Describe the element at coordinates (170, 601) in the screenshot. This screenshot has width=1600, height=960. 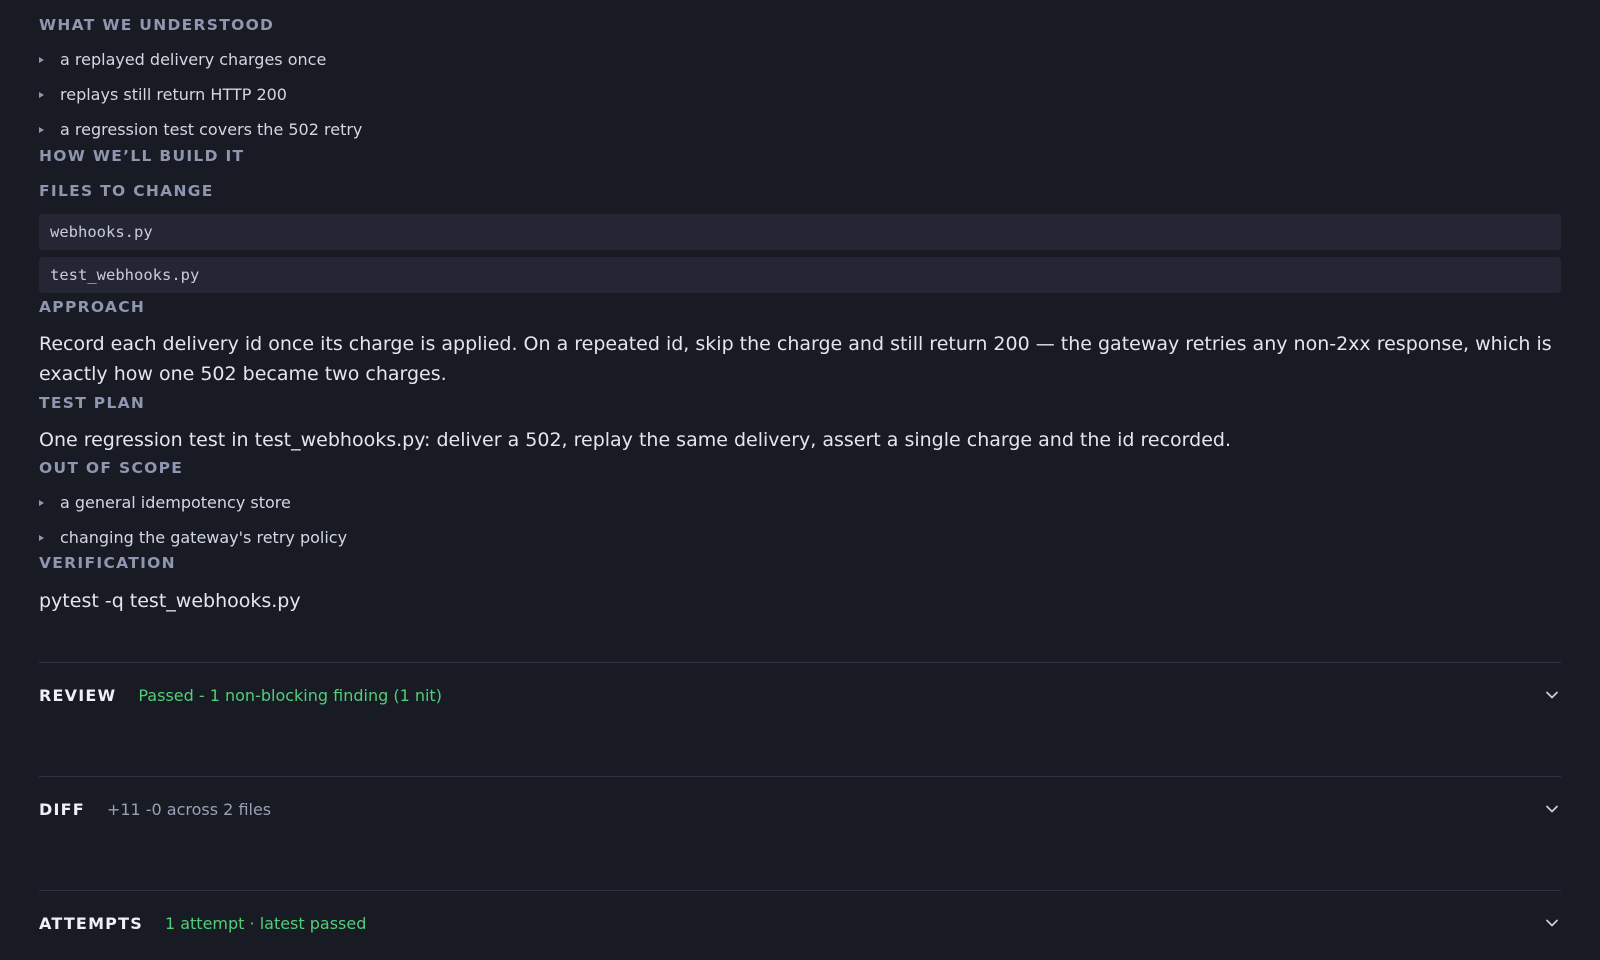
I see `verification-command: pytest -q test_webhooks.py` at that location.